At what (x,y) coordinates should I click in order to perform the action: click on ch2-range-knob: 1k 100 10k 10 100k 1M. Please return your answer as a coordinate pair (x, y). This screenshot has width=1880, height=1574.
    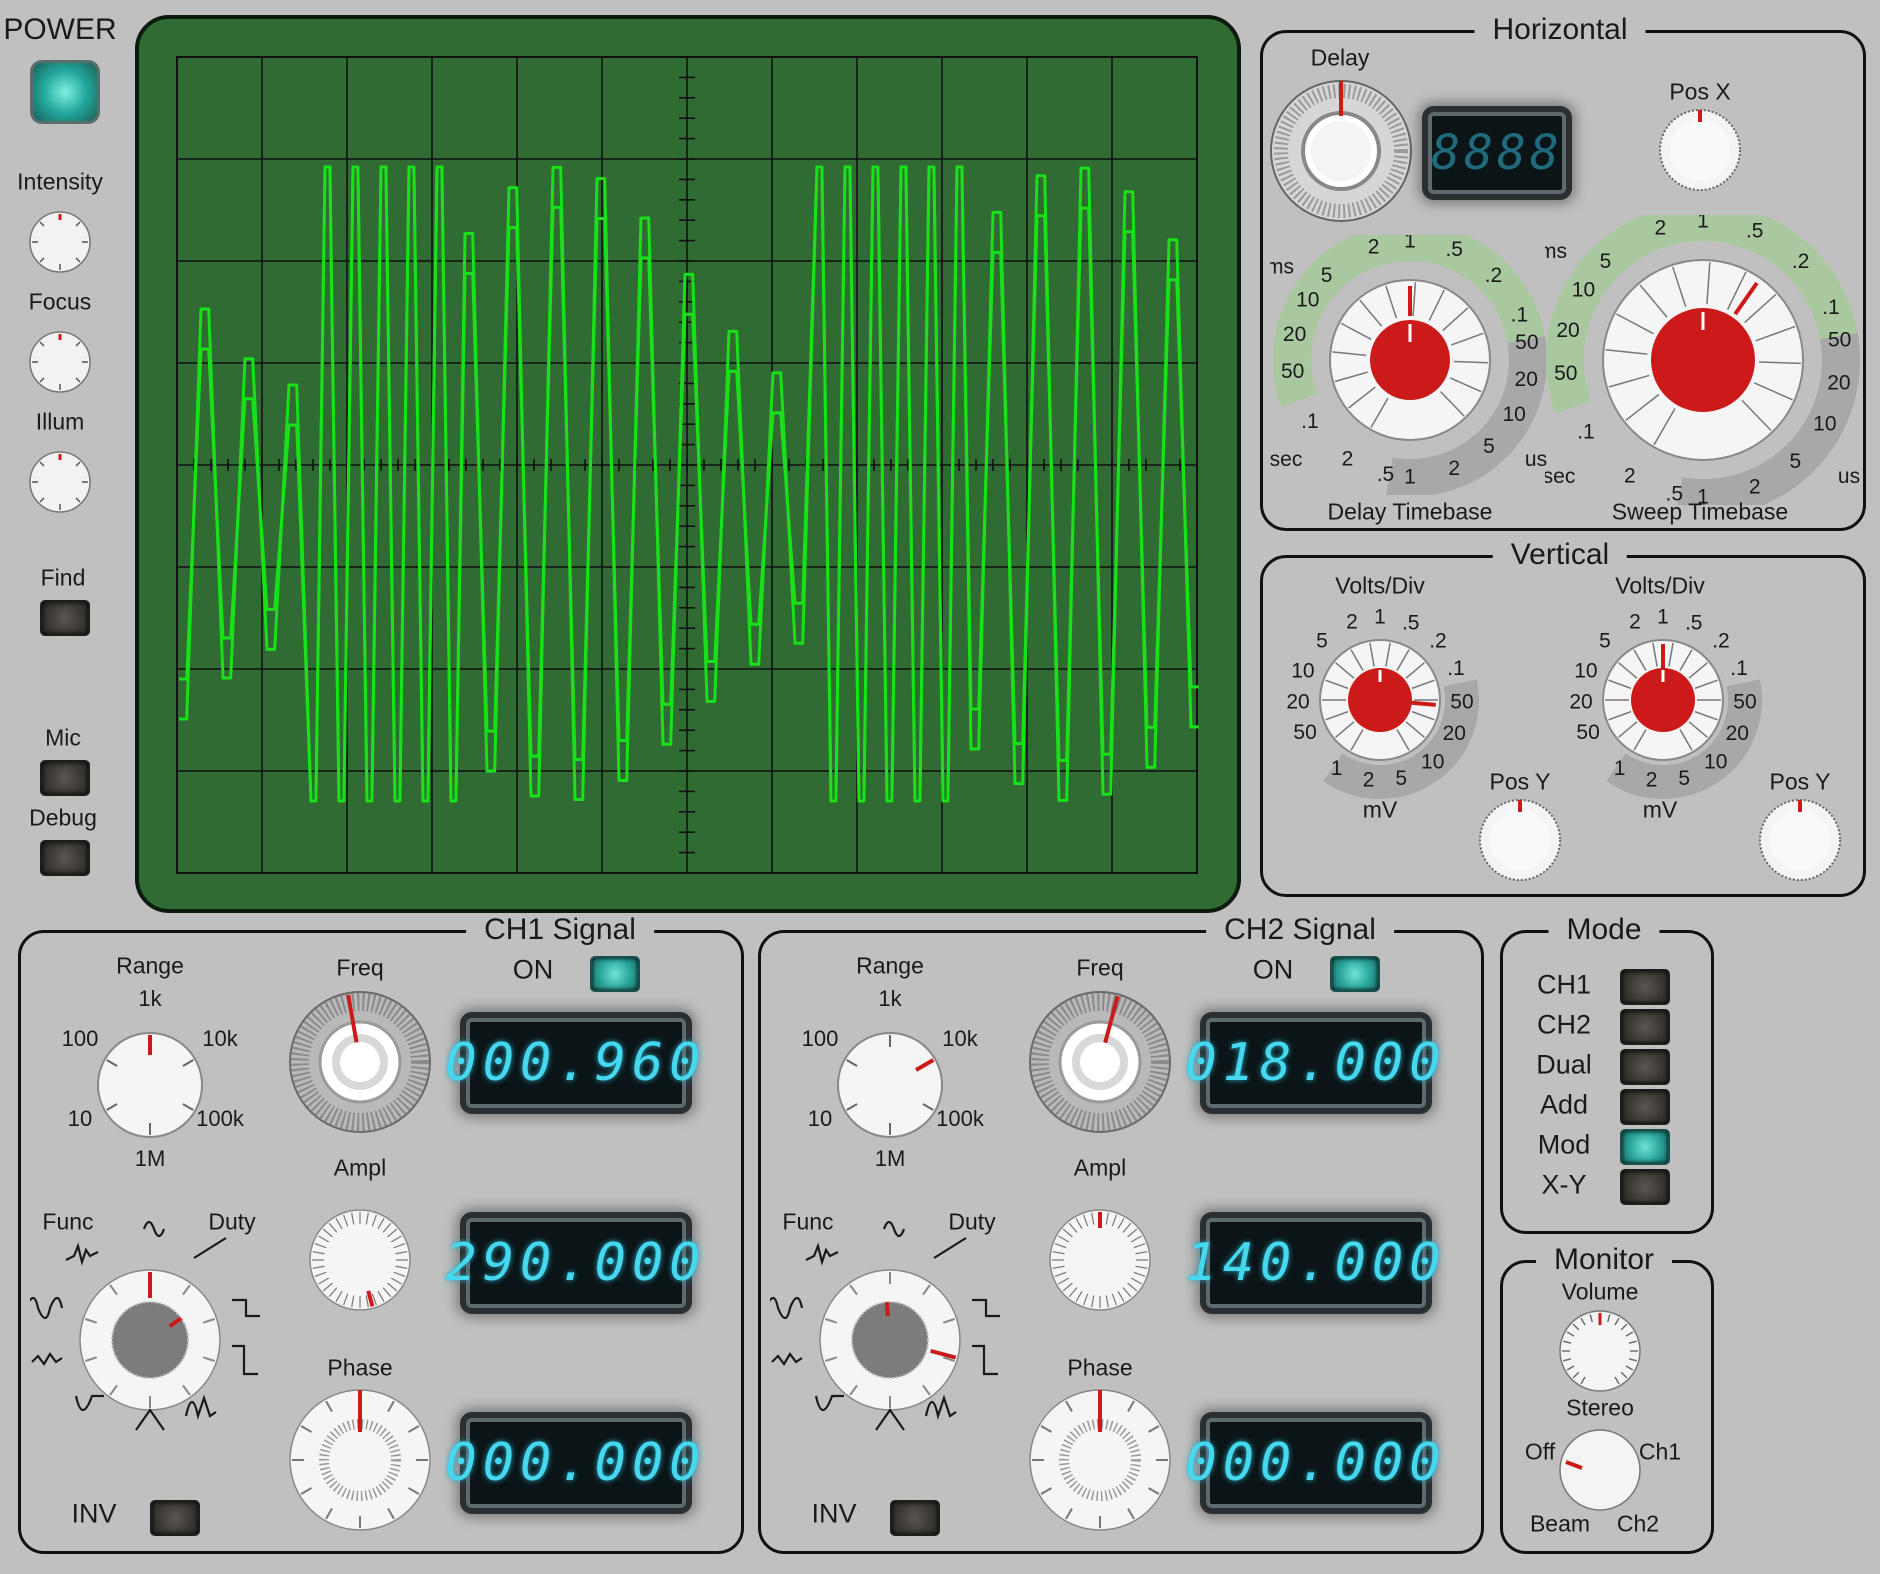
    Looking at the image, I should click on (895, 1080).